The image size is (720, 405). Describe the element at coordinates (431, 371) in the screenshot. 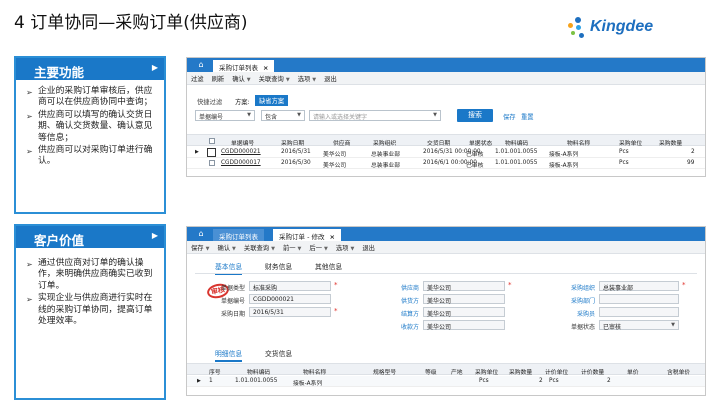

I see `col-header: 等级` at that location.